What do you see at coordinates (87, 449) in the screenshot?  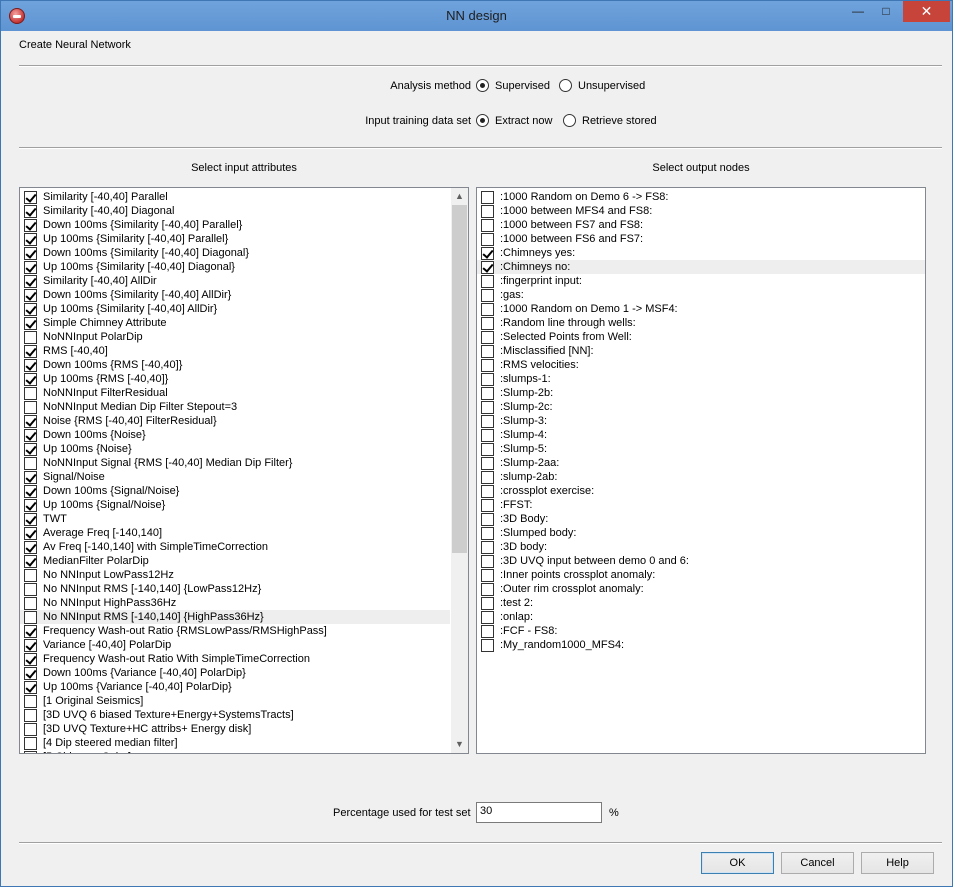 I see `input-item-label: Up 100ms {Noise}` at bounding box center [87, 449].